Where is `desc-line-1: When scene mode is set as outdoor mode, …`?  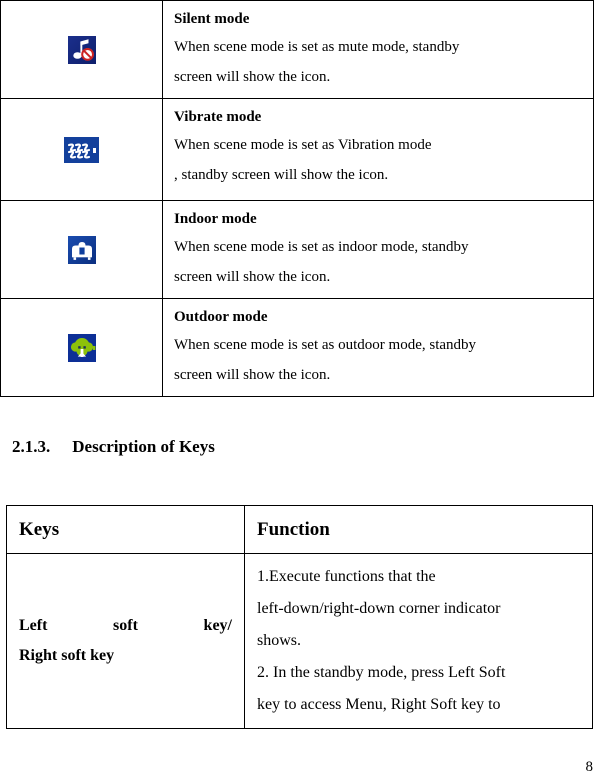 desc-line-1: When scene mode is set as outdoor mode, … is located at coordinates (325, 345).